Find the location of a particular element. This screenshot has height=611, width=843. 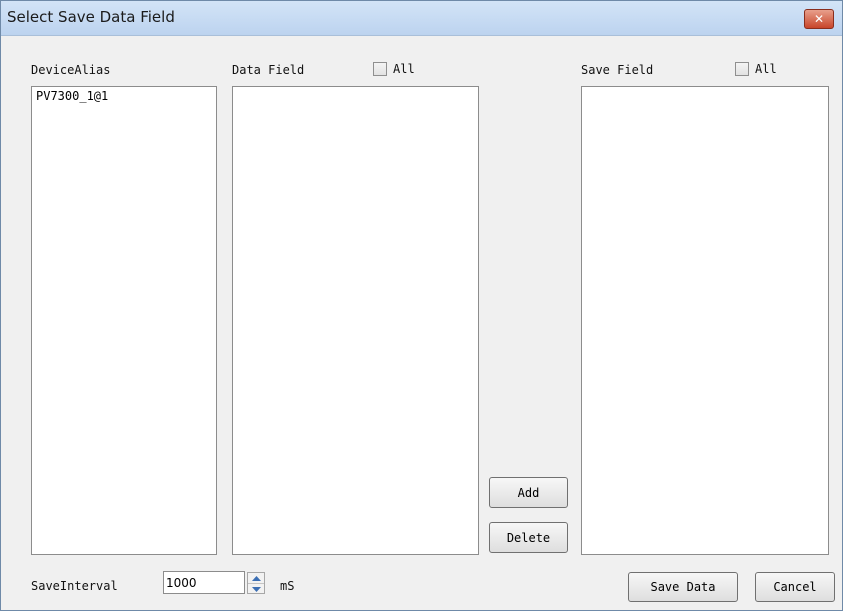

spin-up-arrow is located at coordinates (256, 578).